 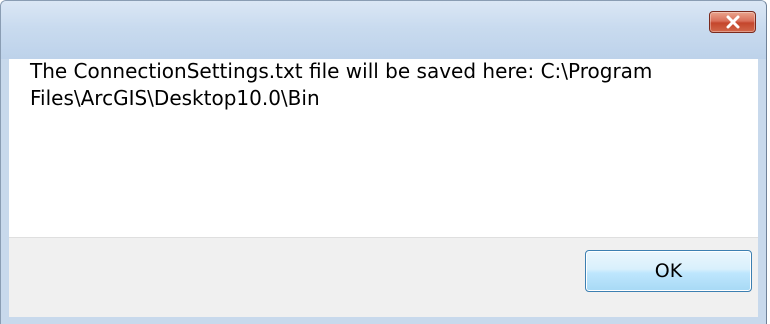 I want to click on close-button, so click(x=732, y=22).